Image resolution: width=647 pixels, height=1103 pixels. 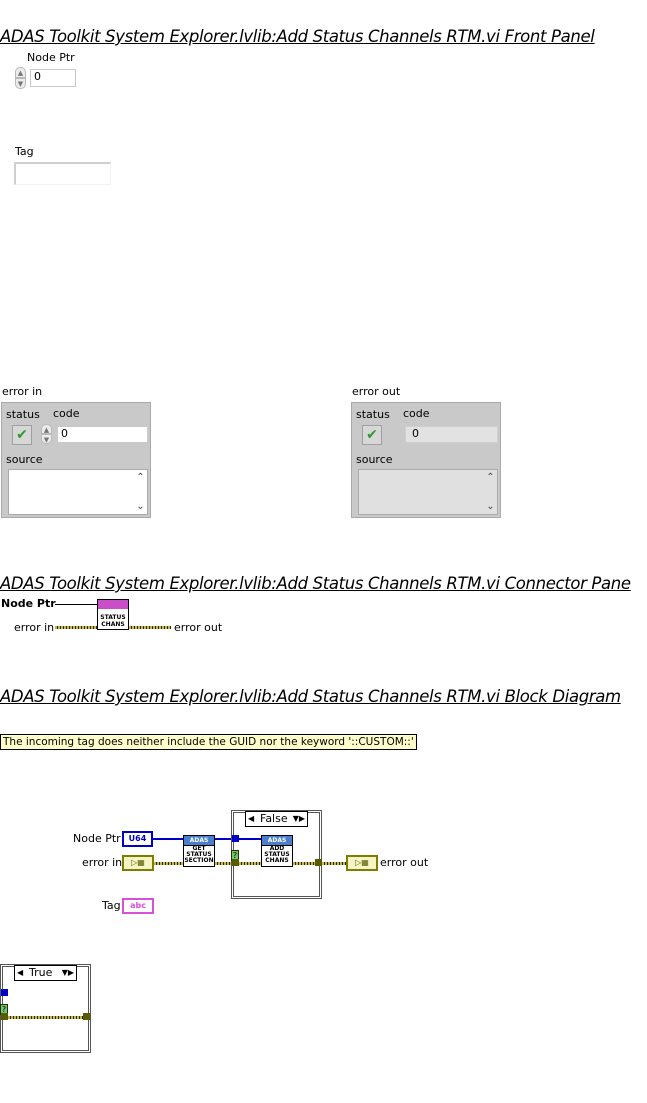 I want to click on error-out-code-label: code, so click(x=416, y=413).